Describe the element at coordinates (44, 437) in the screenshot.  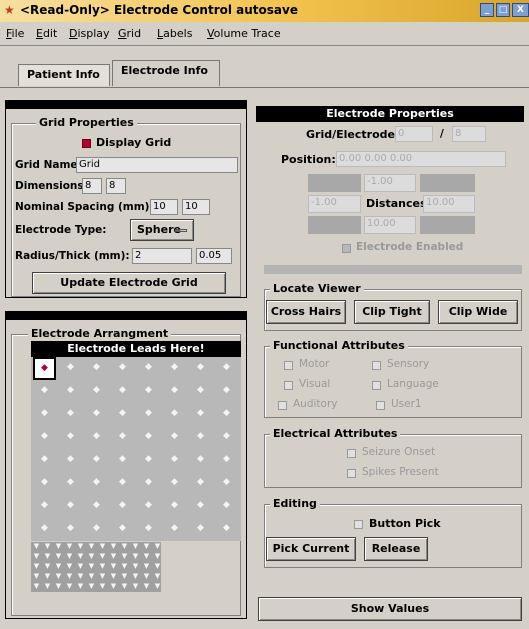
I see `electrode-cell-25: ◆` at that location.